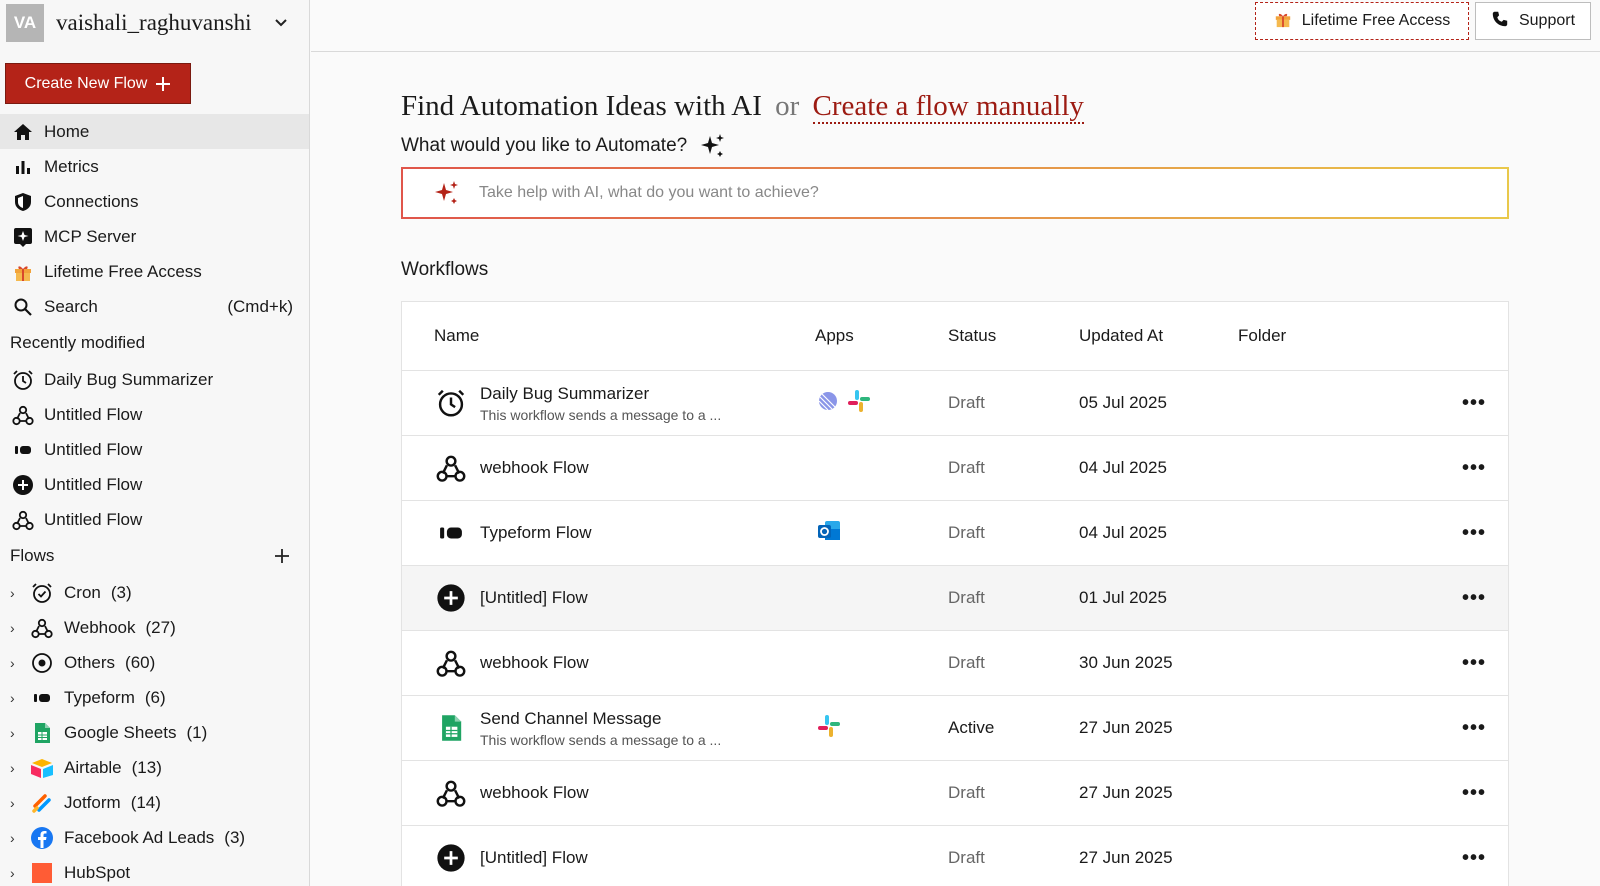 The width and height of the screenshot is (1600, 886). Describe the element at coordinates (123, 271) in the screenshot. I see `sidebar-item-label: Lifetime Free Access` at that location.